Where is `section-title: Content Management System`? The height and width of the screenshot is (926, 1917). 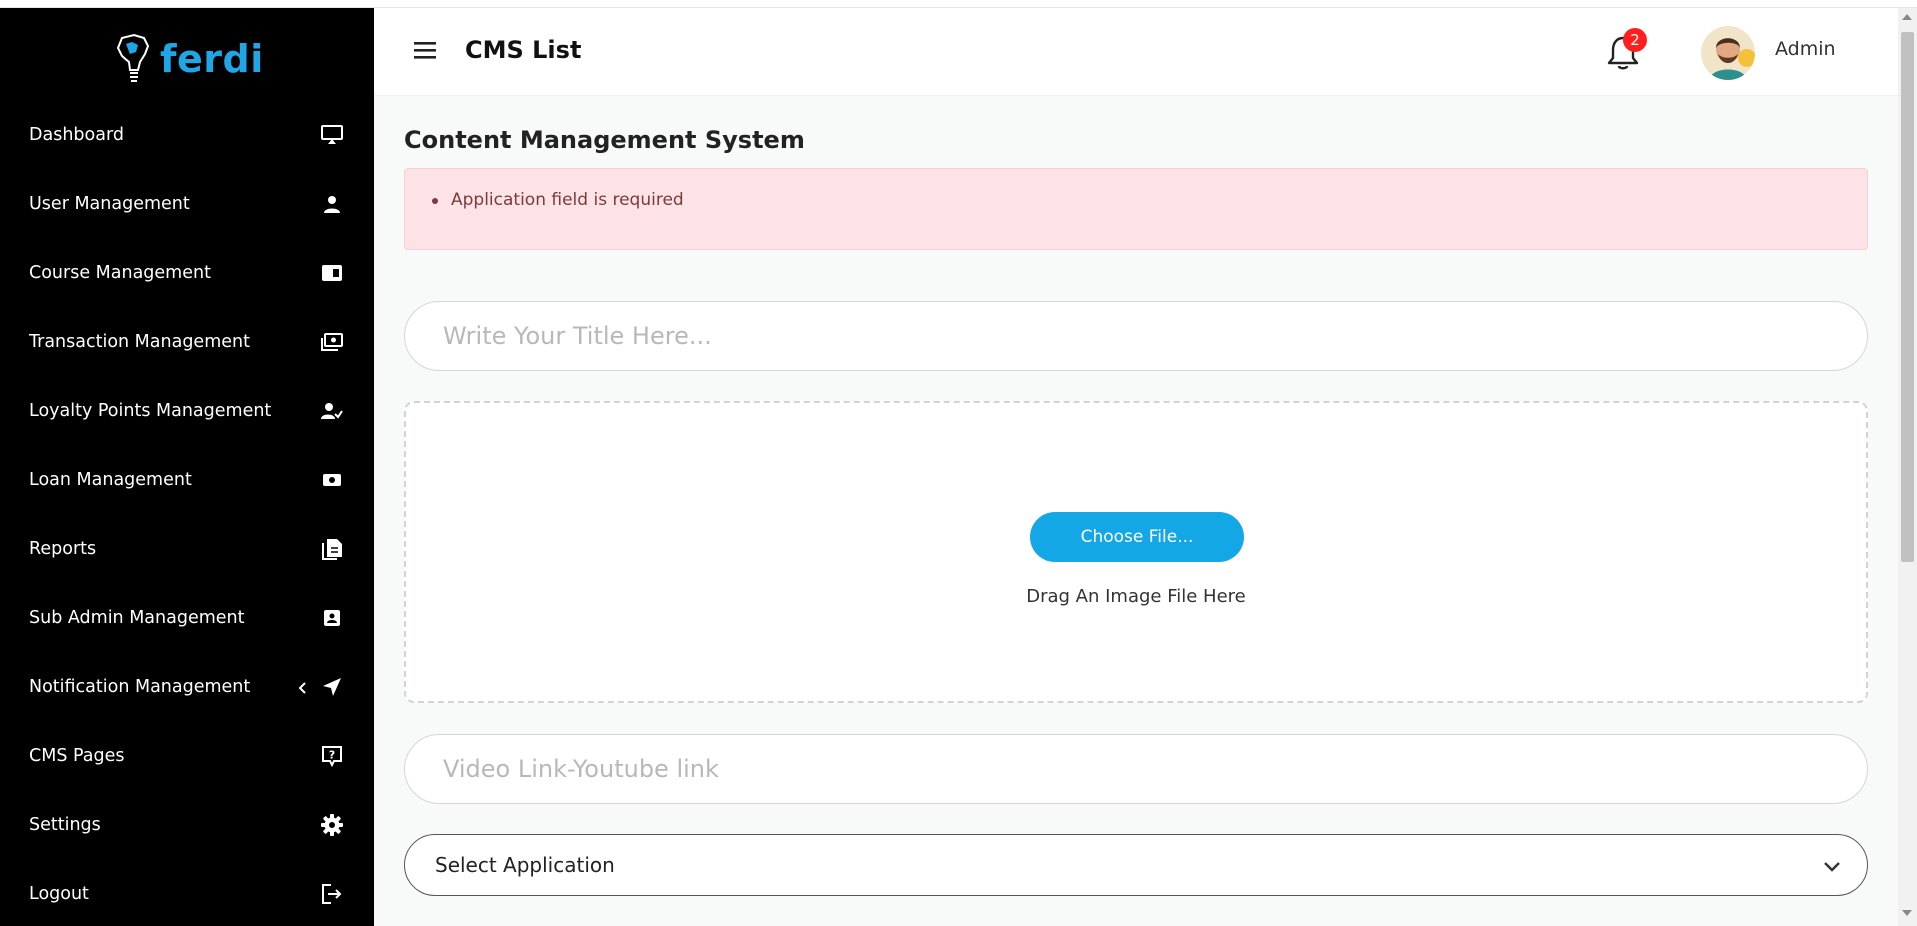
section-title: Content Management System is located at coordinates (604, 140).